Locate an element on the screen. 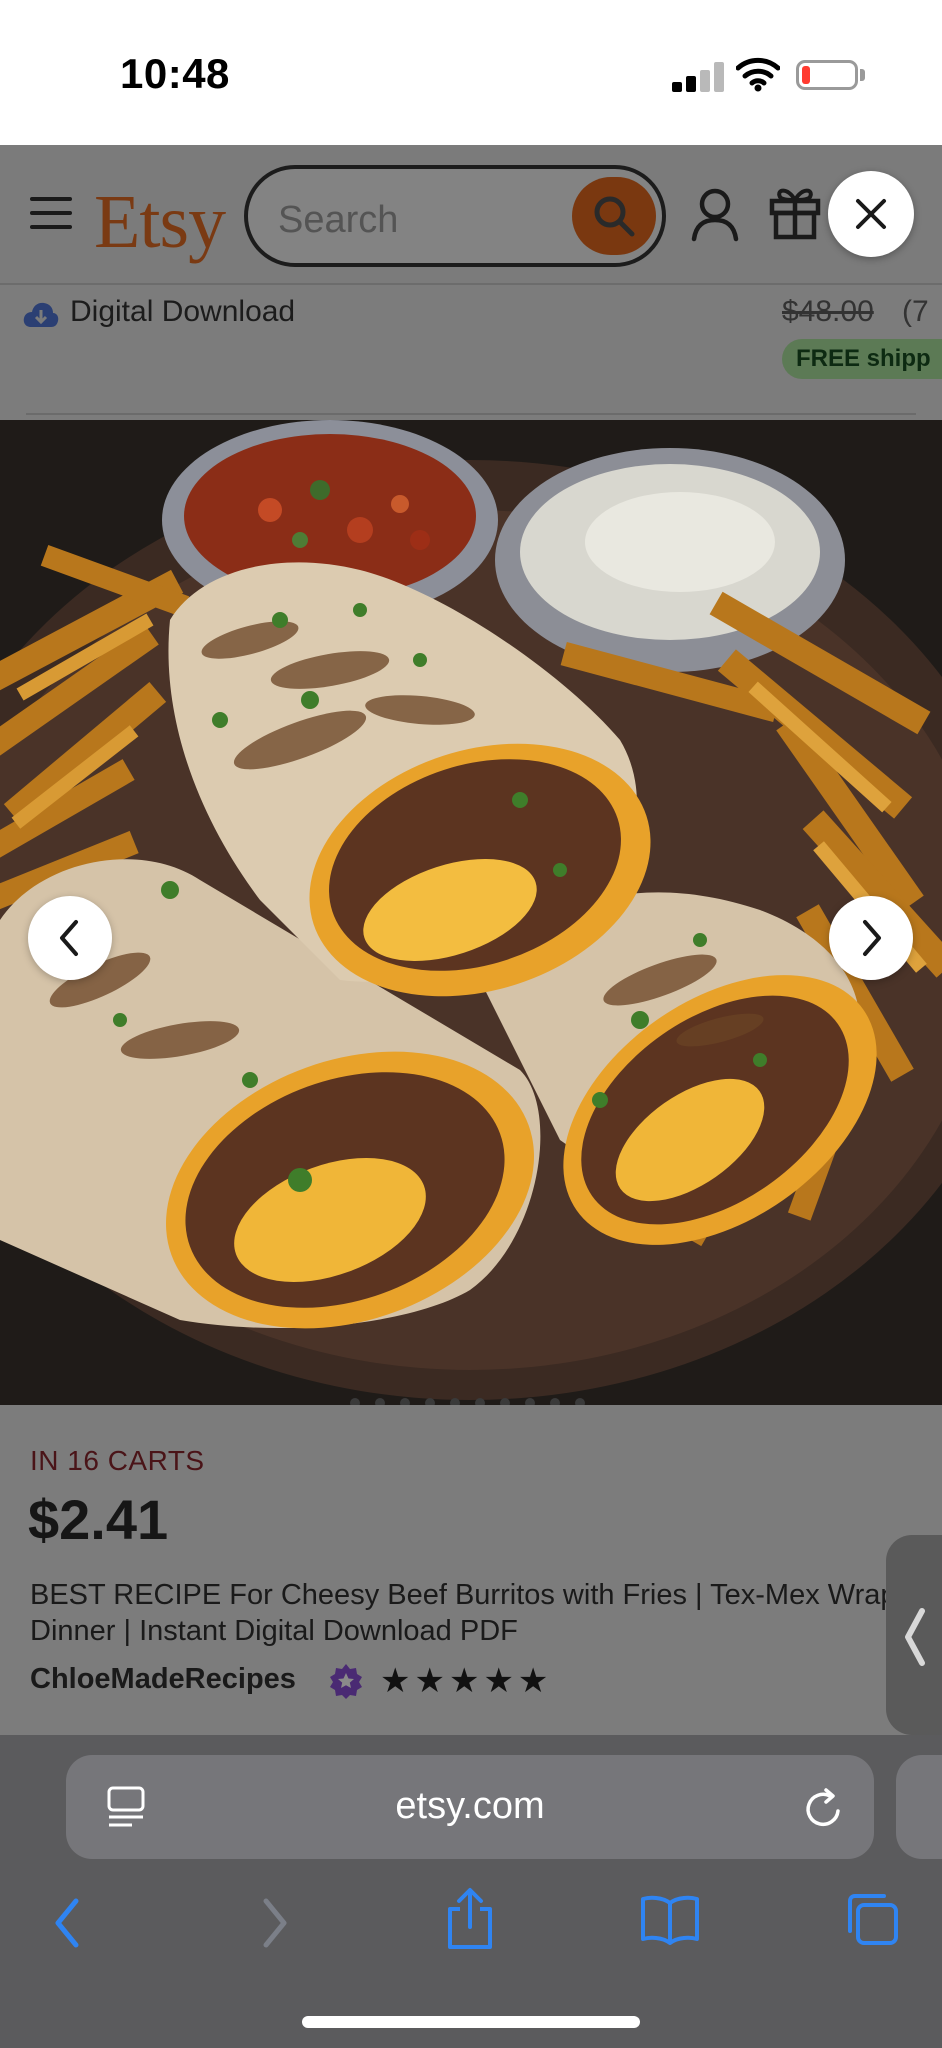 This screenshot has height=2048, width=942. search-input: Search is located at coordinates (455, 216).